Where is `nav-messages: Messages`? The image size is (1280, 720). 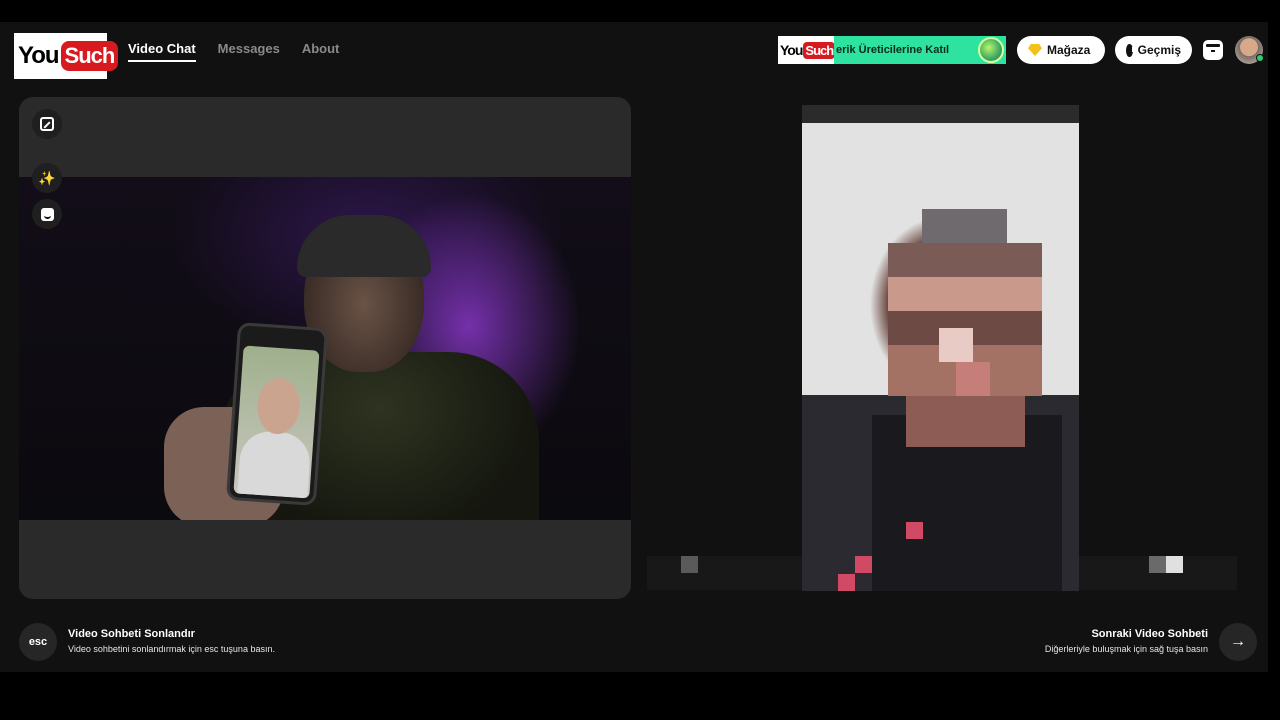 nav-messages: Messages is located at coordinates (249, 51).